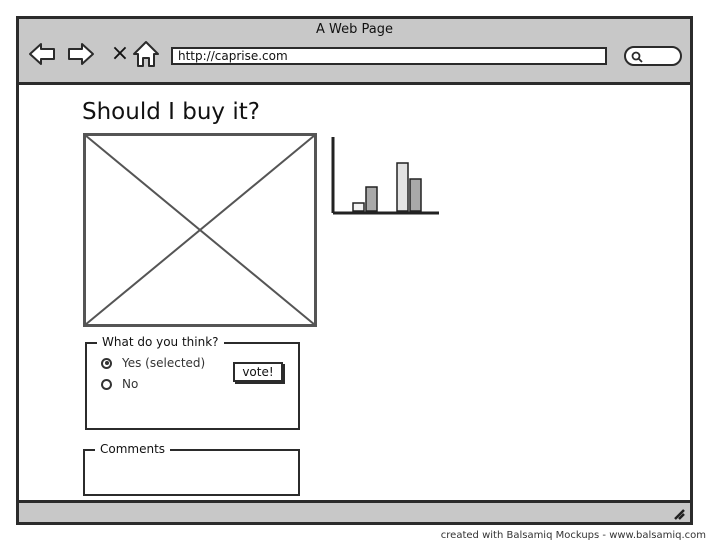 The image size is (712, 546). I want to click on poll-legend: What do you think?, so click(160, 342).